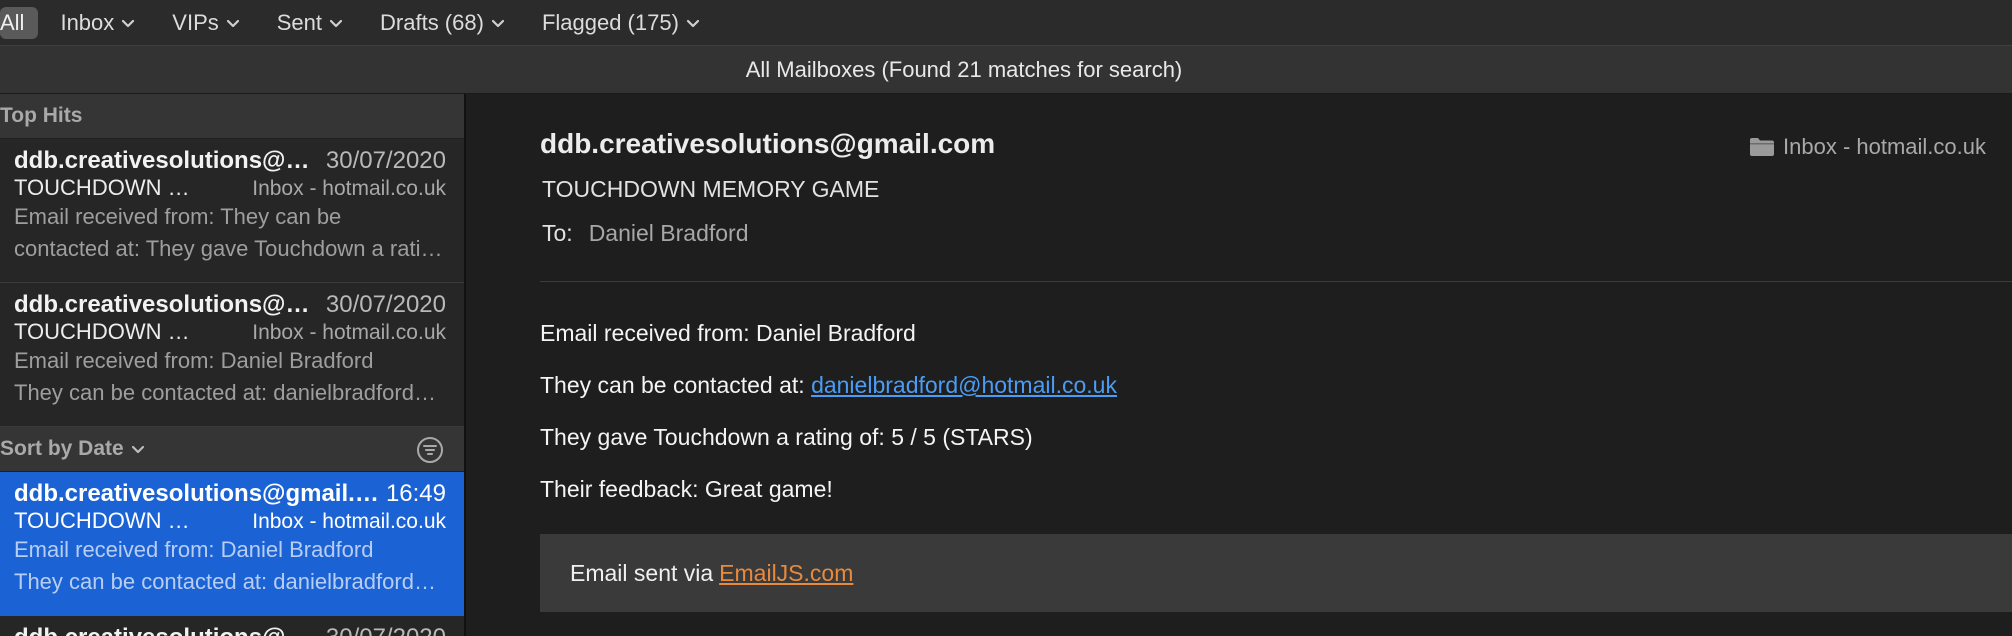 This screenshot has width=2012, height=636. I want to click on mailbox-location-label: Inbox - hotmail.co.uk, so click(1884, 146).